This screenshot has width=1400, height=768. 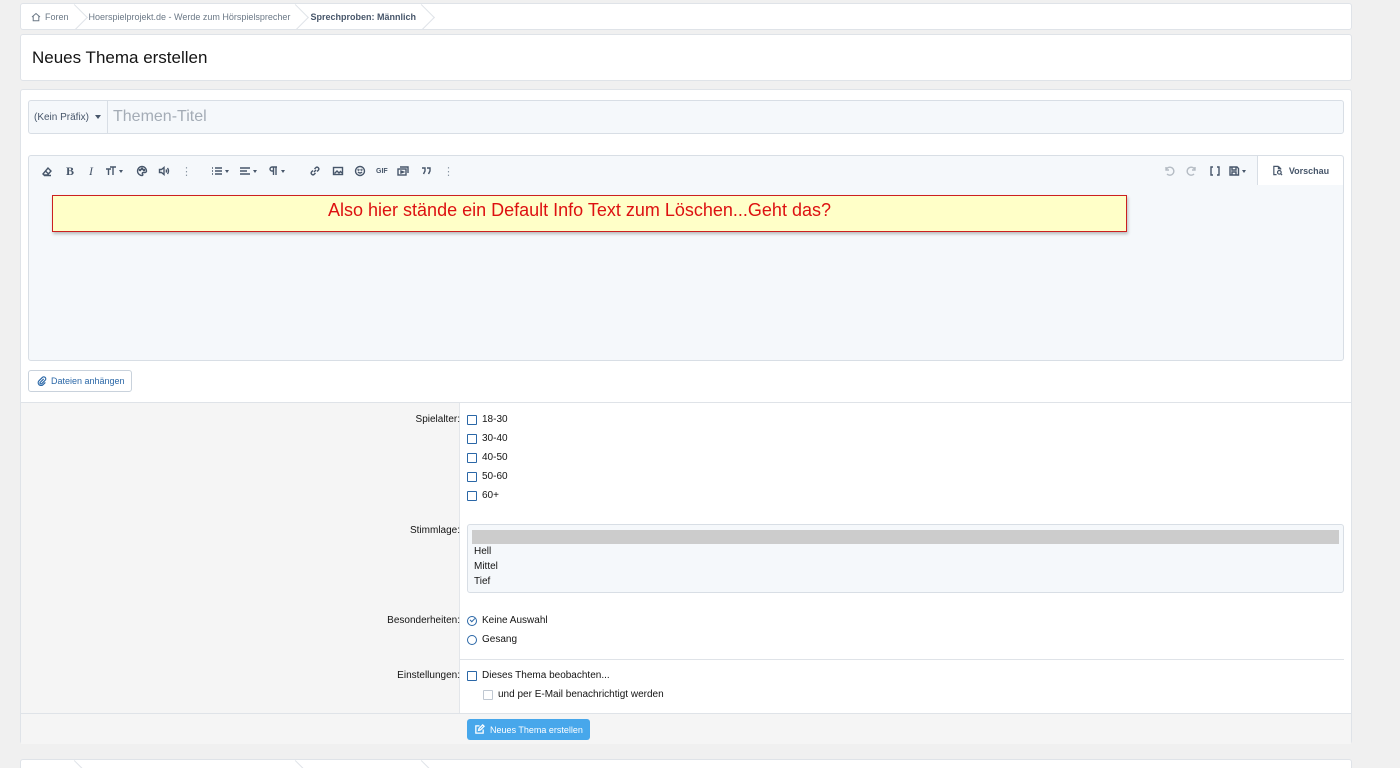 What do you see at coordinates (902, 659) in the screenshot?
I see `divider` at bounding box center [902, 659].